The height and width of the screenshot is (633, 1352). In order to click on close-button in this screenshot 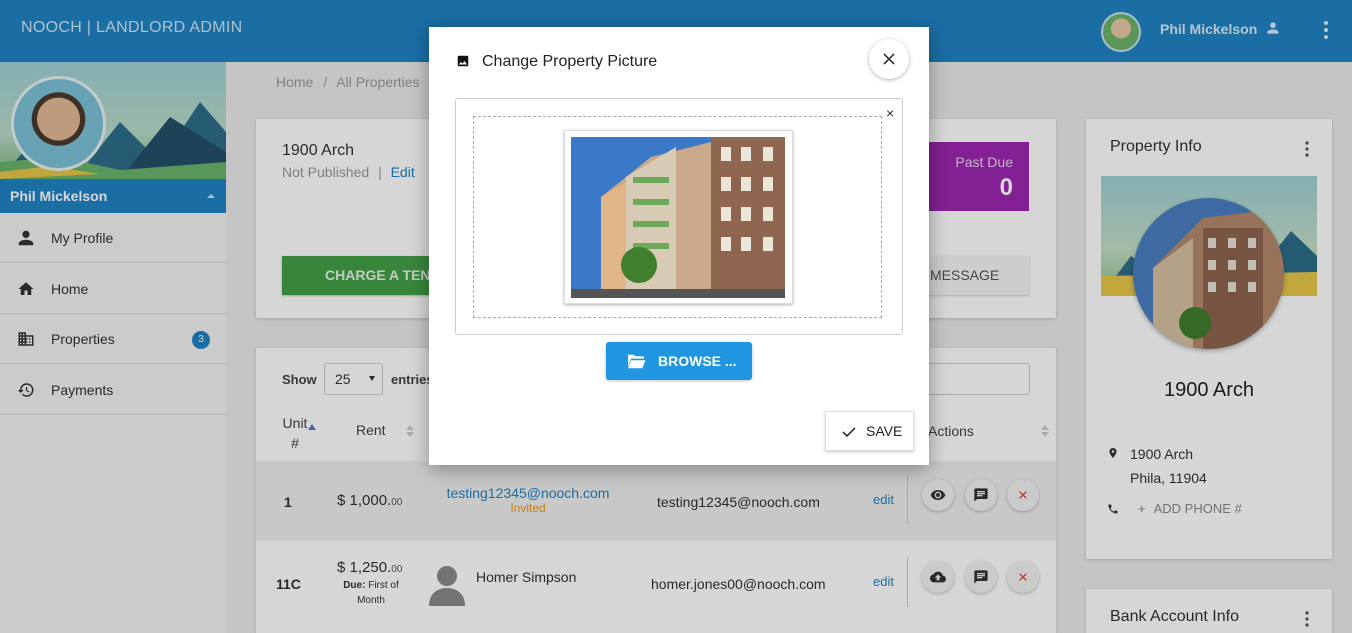, I will do `click(889, 59)`.